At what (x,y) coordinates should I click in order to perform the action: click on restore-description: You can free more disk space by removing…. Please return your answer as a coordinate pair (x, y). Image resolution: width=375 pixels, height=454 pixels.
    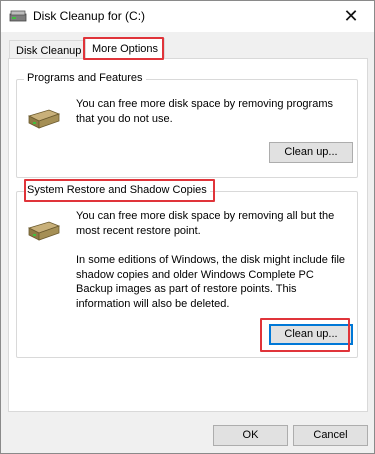
    Looking at the image, I should click on (205, 223).